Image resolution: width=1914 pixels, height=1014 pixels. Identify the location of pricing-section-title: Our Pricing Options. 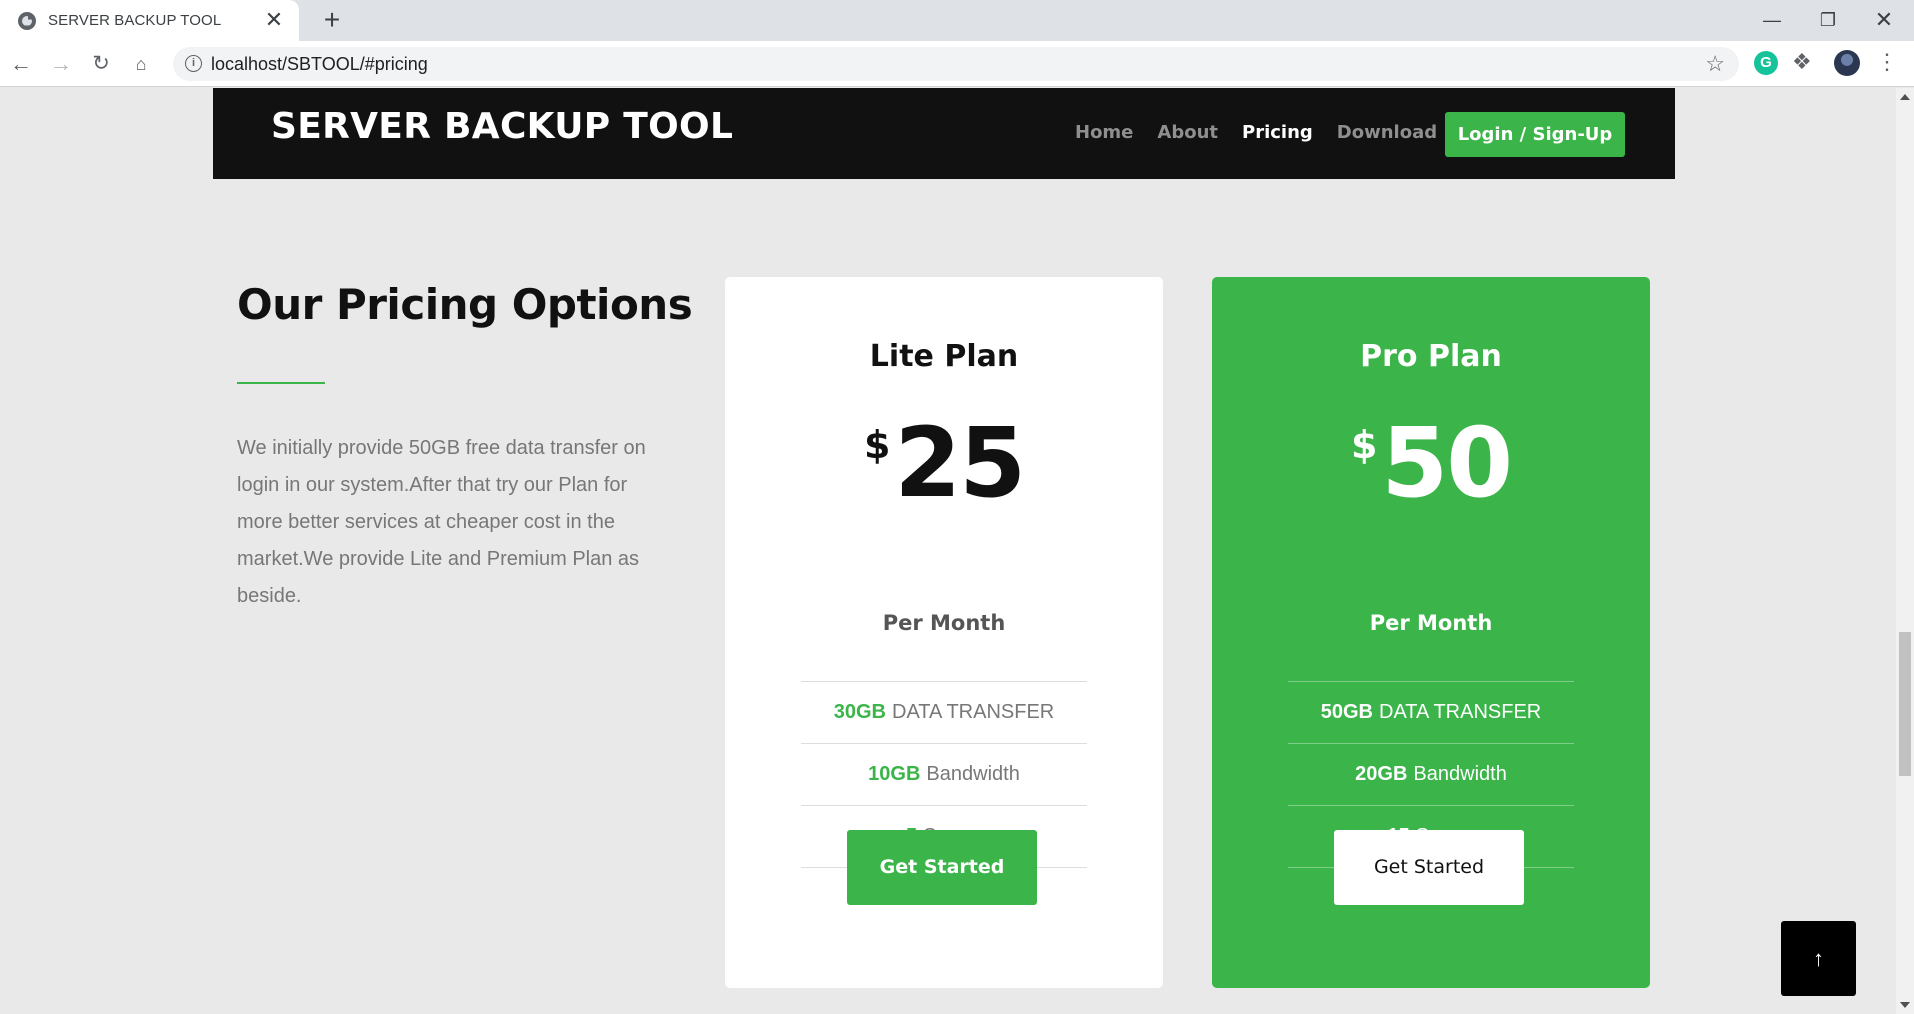
(465, 304).